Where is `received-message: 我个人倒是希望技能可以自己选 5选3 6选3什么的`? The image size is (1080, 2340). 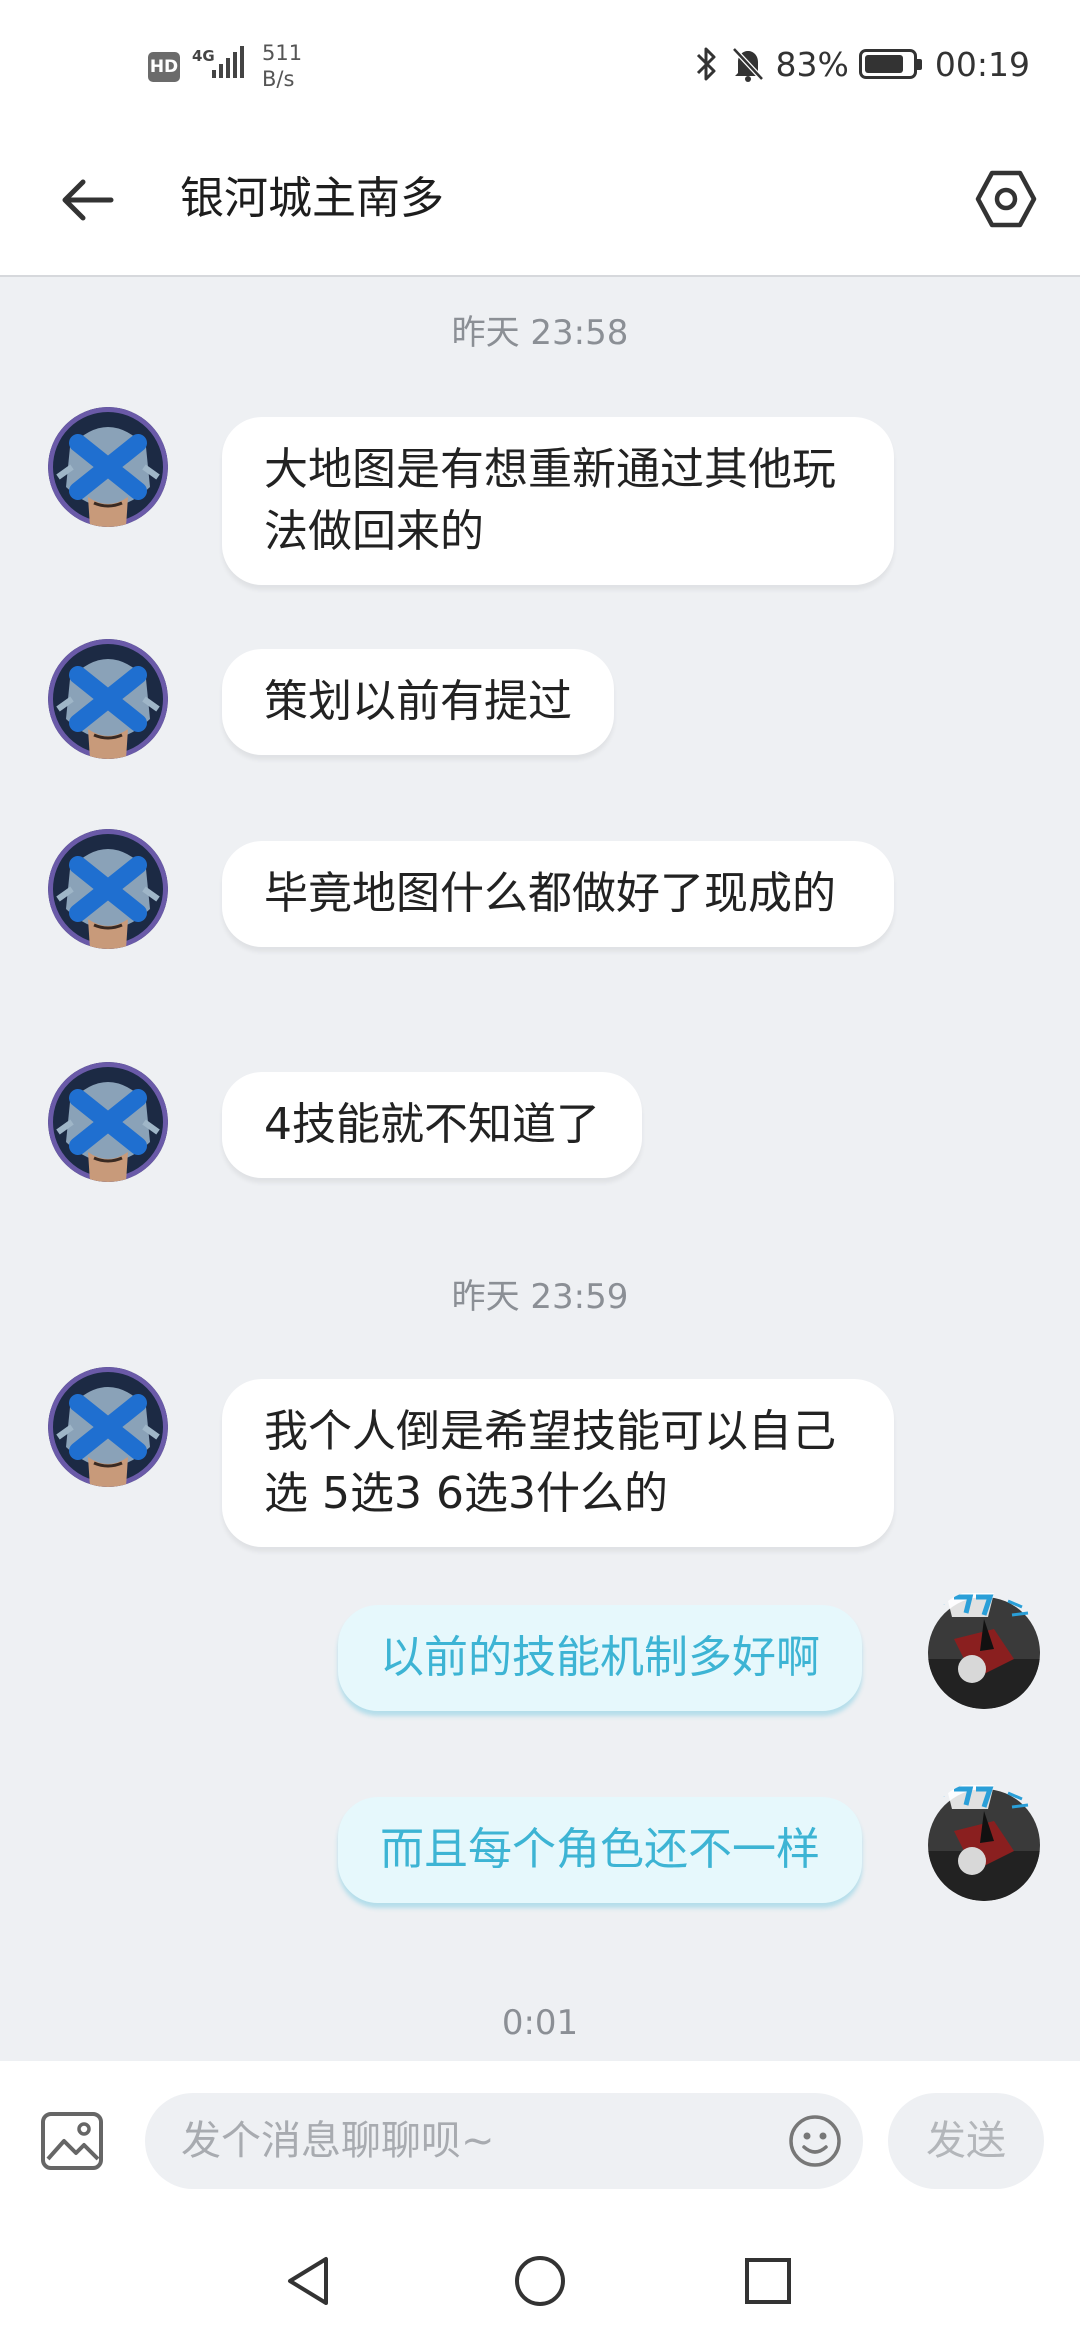
received-message: 我个人倒是希望技能可以自己选 5选3 6选3什么的 is located at coordinates (558, 1463).